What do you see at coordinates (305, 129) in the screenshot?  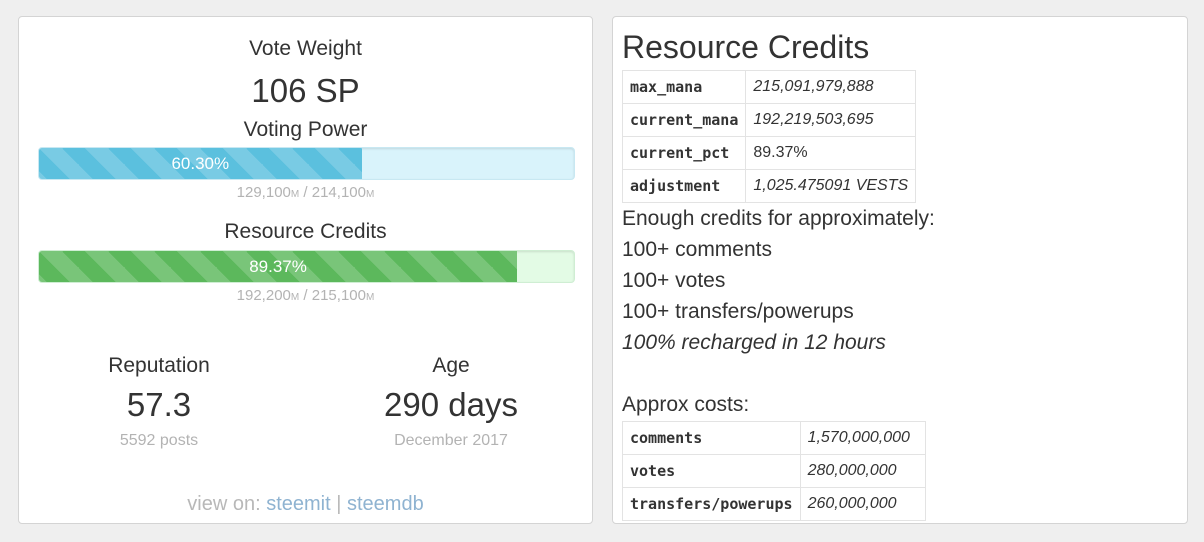 I see `voting-power-title: Voting Power` at bounding box center [305, 129].